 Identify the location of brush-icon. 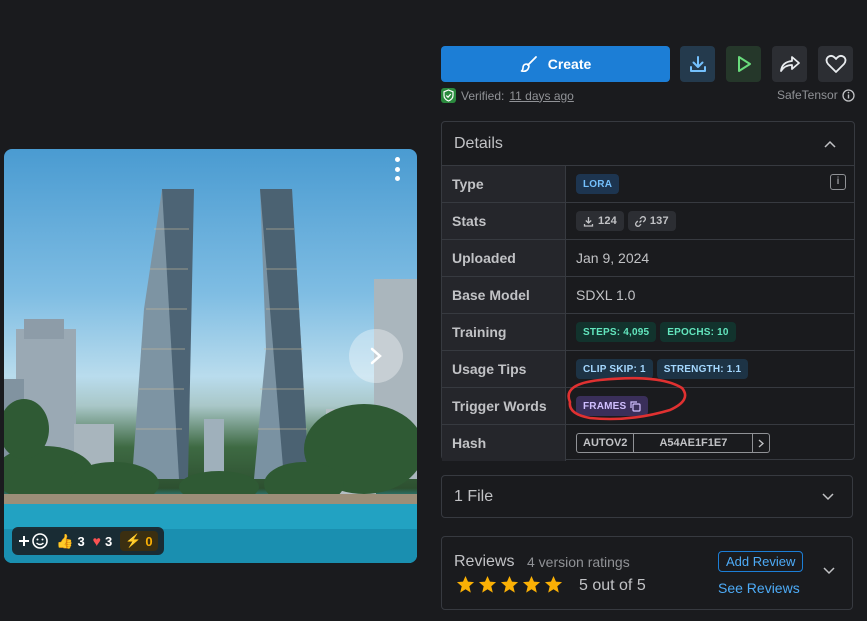
(528, 64).